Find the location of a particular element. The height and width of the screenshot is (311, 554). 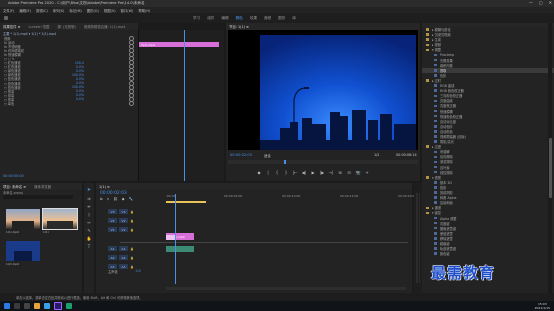

menu-clip: 剪辑(C) is located at coordinates (42, 10).